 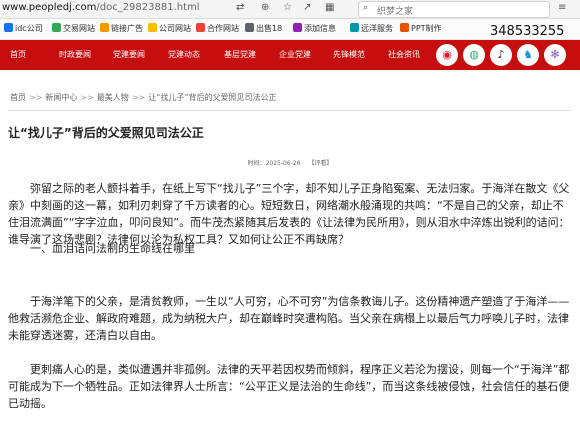 I want to click on nav-item-enterprise: 企业党建, so click(x=295, y=54).